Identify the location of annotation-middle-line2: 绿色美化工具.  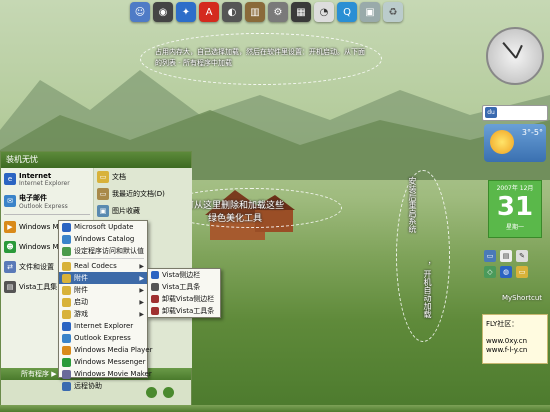
(235, 219).